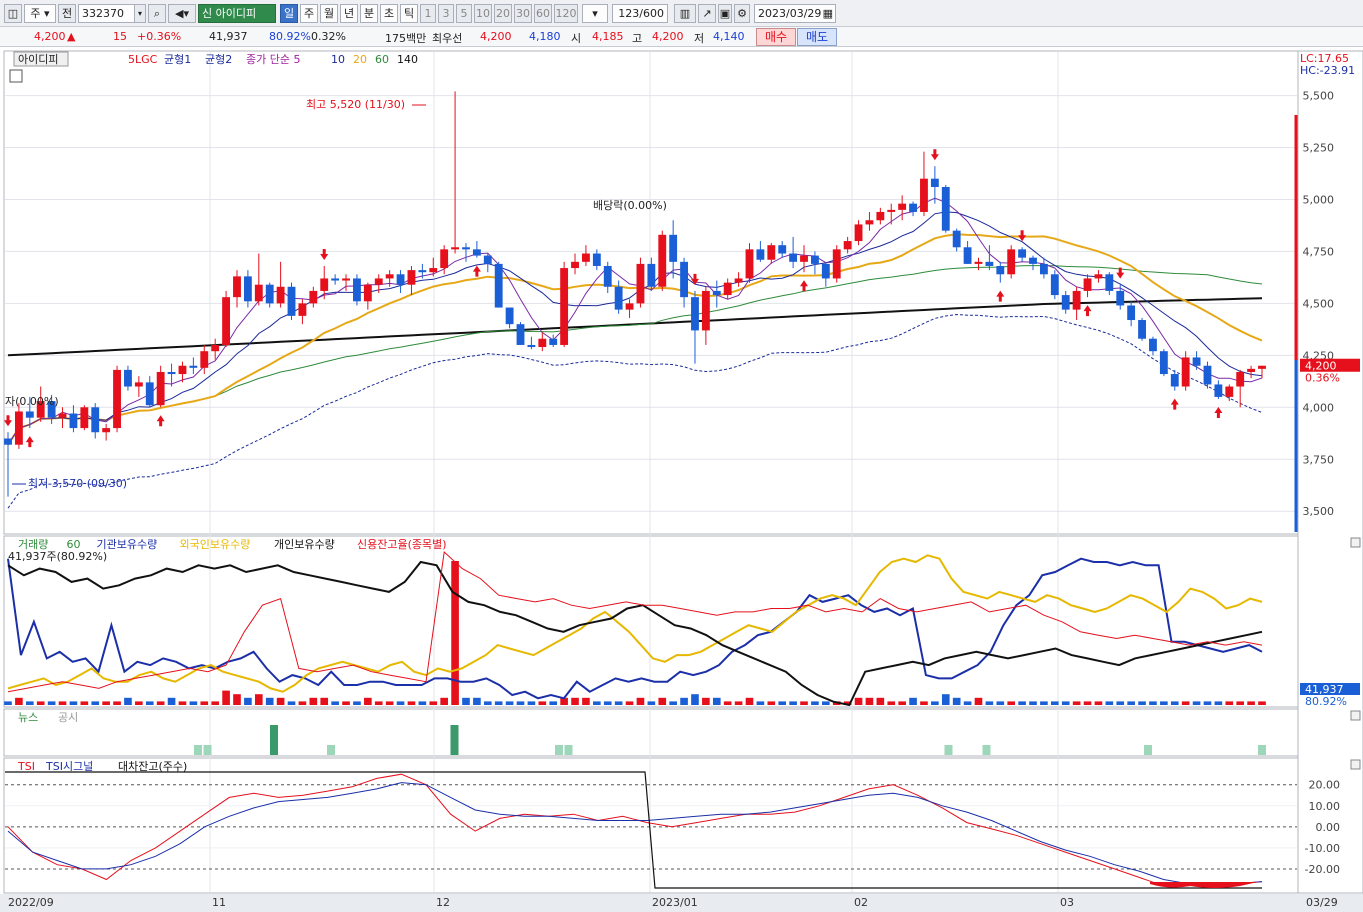  I want to click on minute-10: 10, so click(483, 13).